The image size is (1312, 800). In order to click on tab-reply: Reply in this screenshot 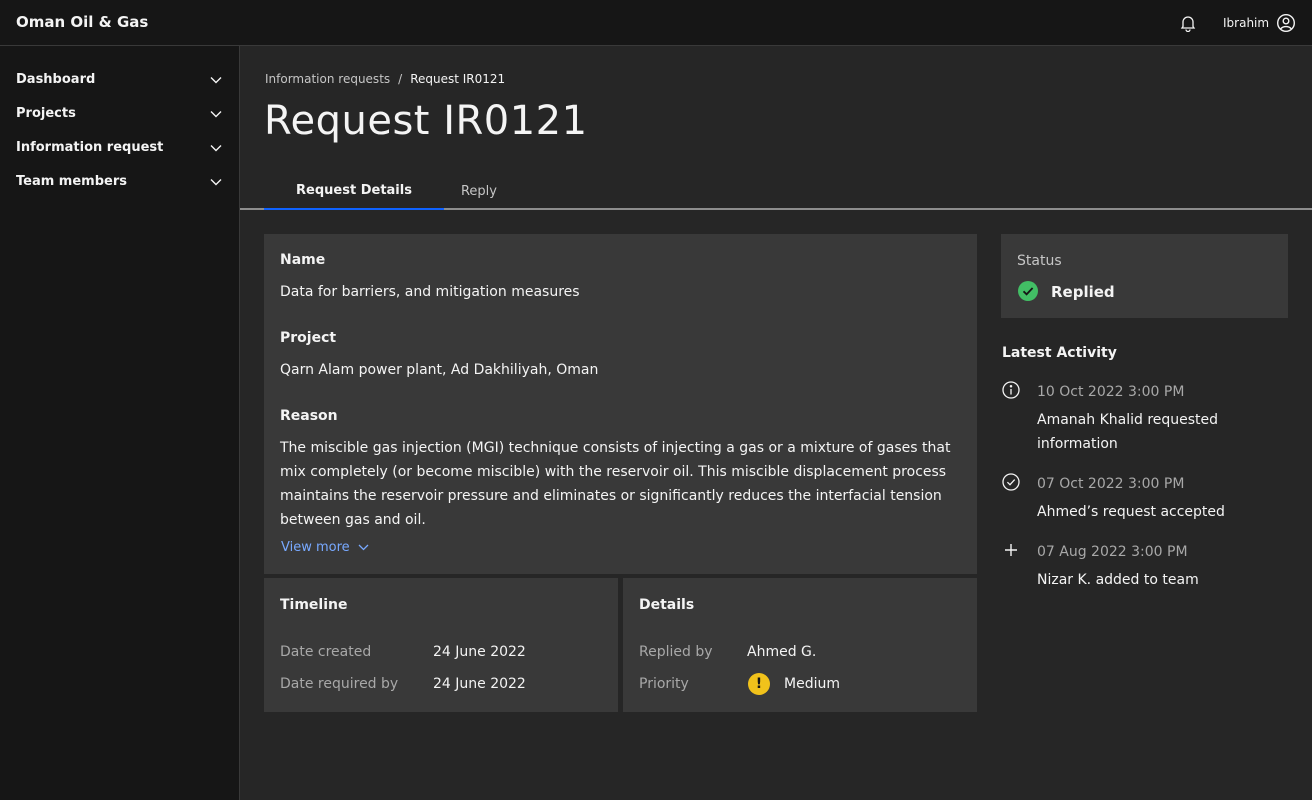, I will do `click(479, 191)`.